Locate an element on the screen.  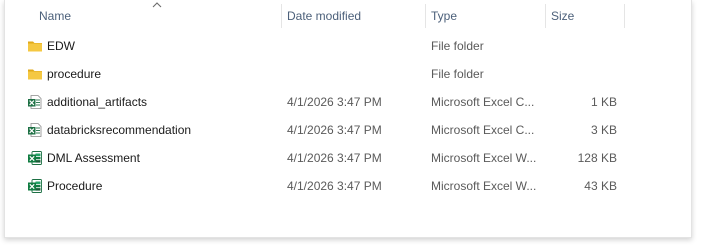
file-name: Procedure is located at coordinates (75, 186).